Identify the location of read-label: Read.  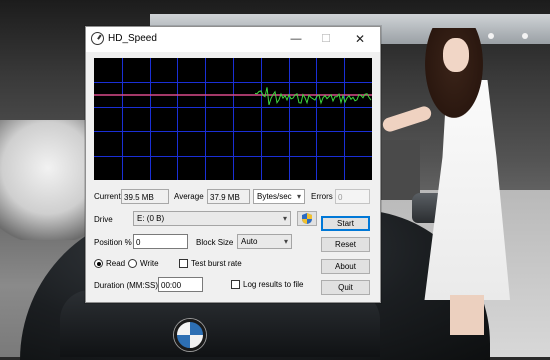
(115, 263).